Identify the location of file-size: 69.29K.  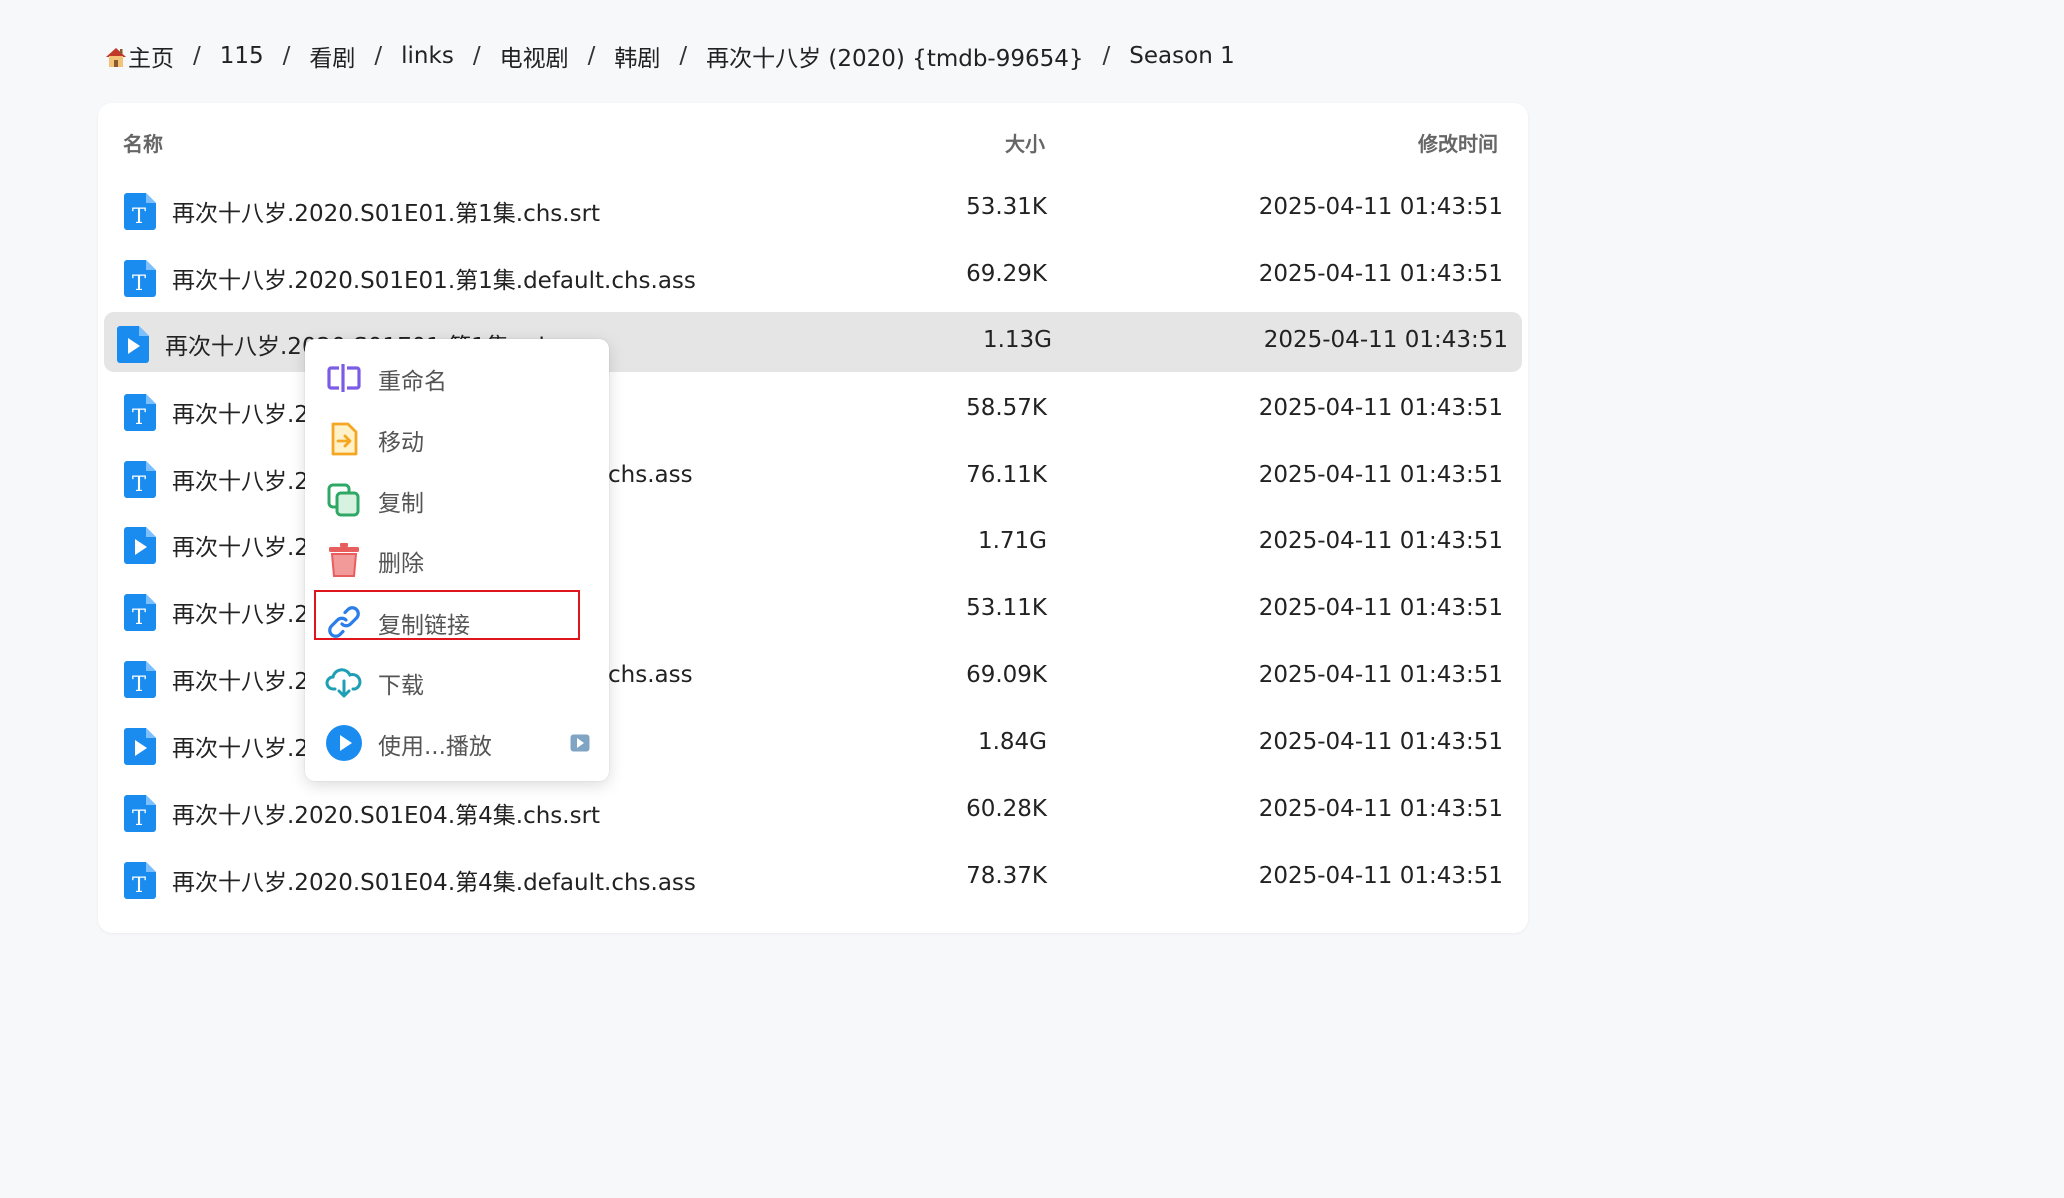
(1006, 274).